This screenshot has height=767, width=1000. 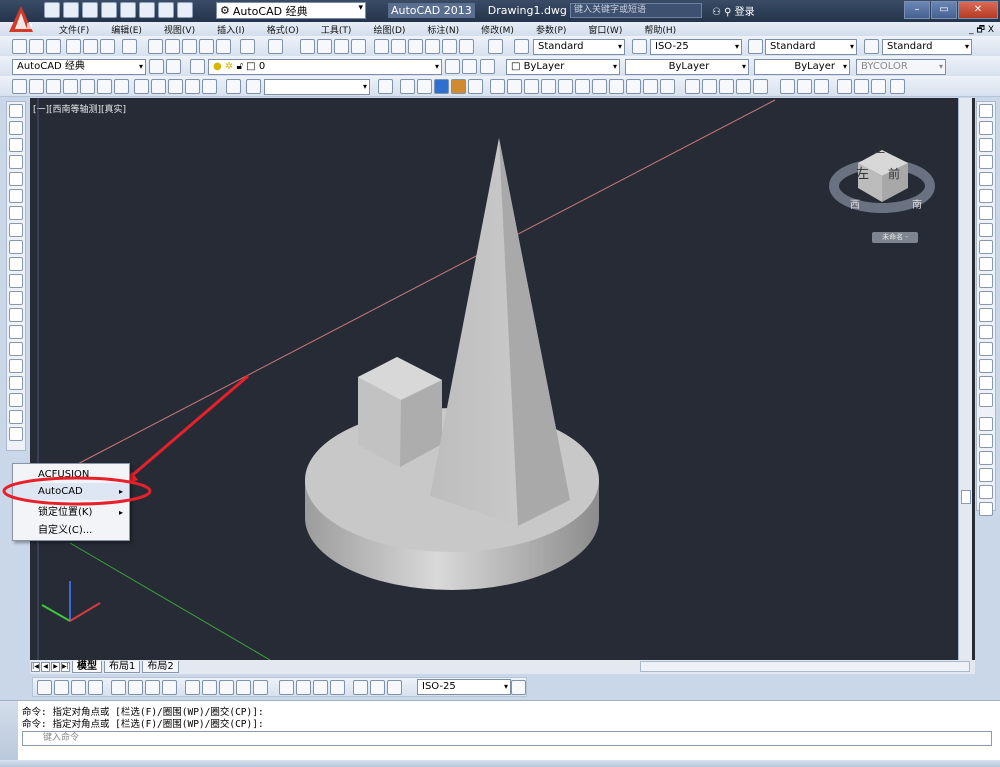 I want to click on subtract-icon, so click(x=616, y=86).